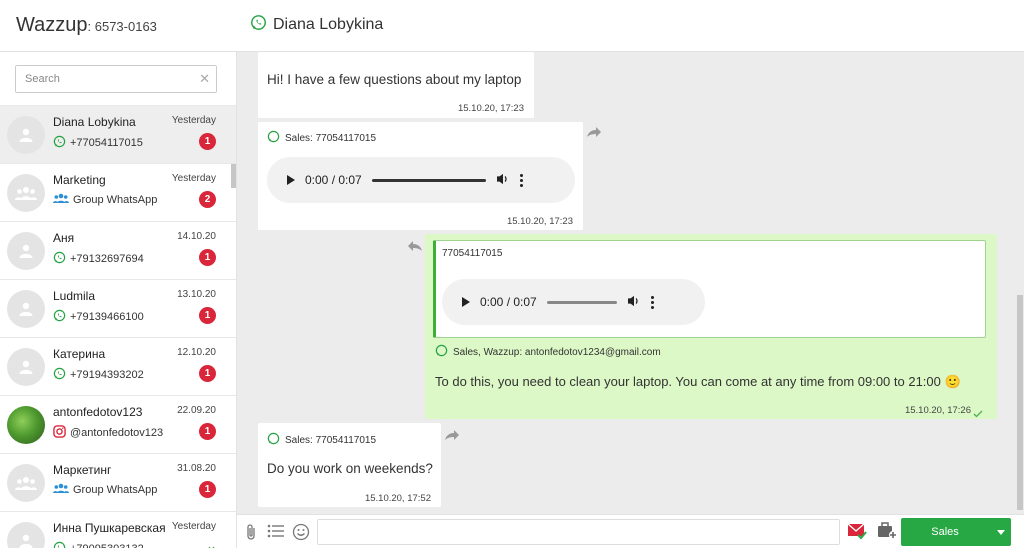  I want to click on search-box: ✕, so click(116, 79).